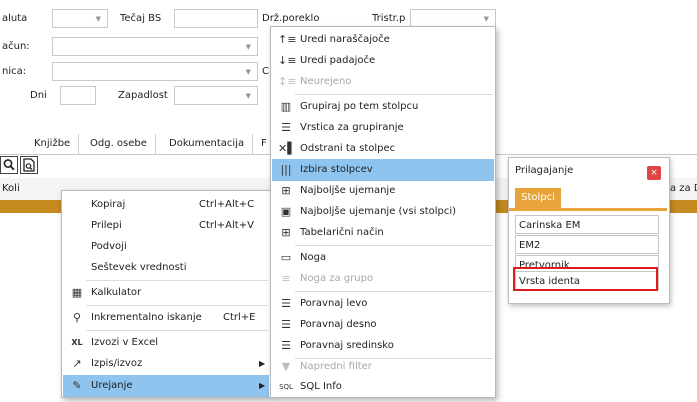 The height and width of the screenshot is (402, 697). I want to click on valuta-select: ▼, so click(80, 18).